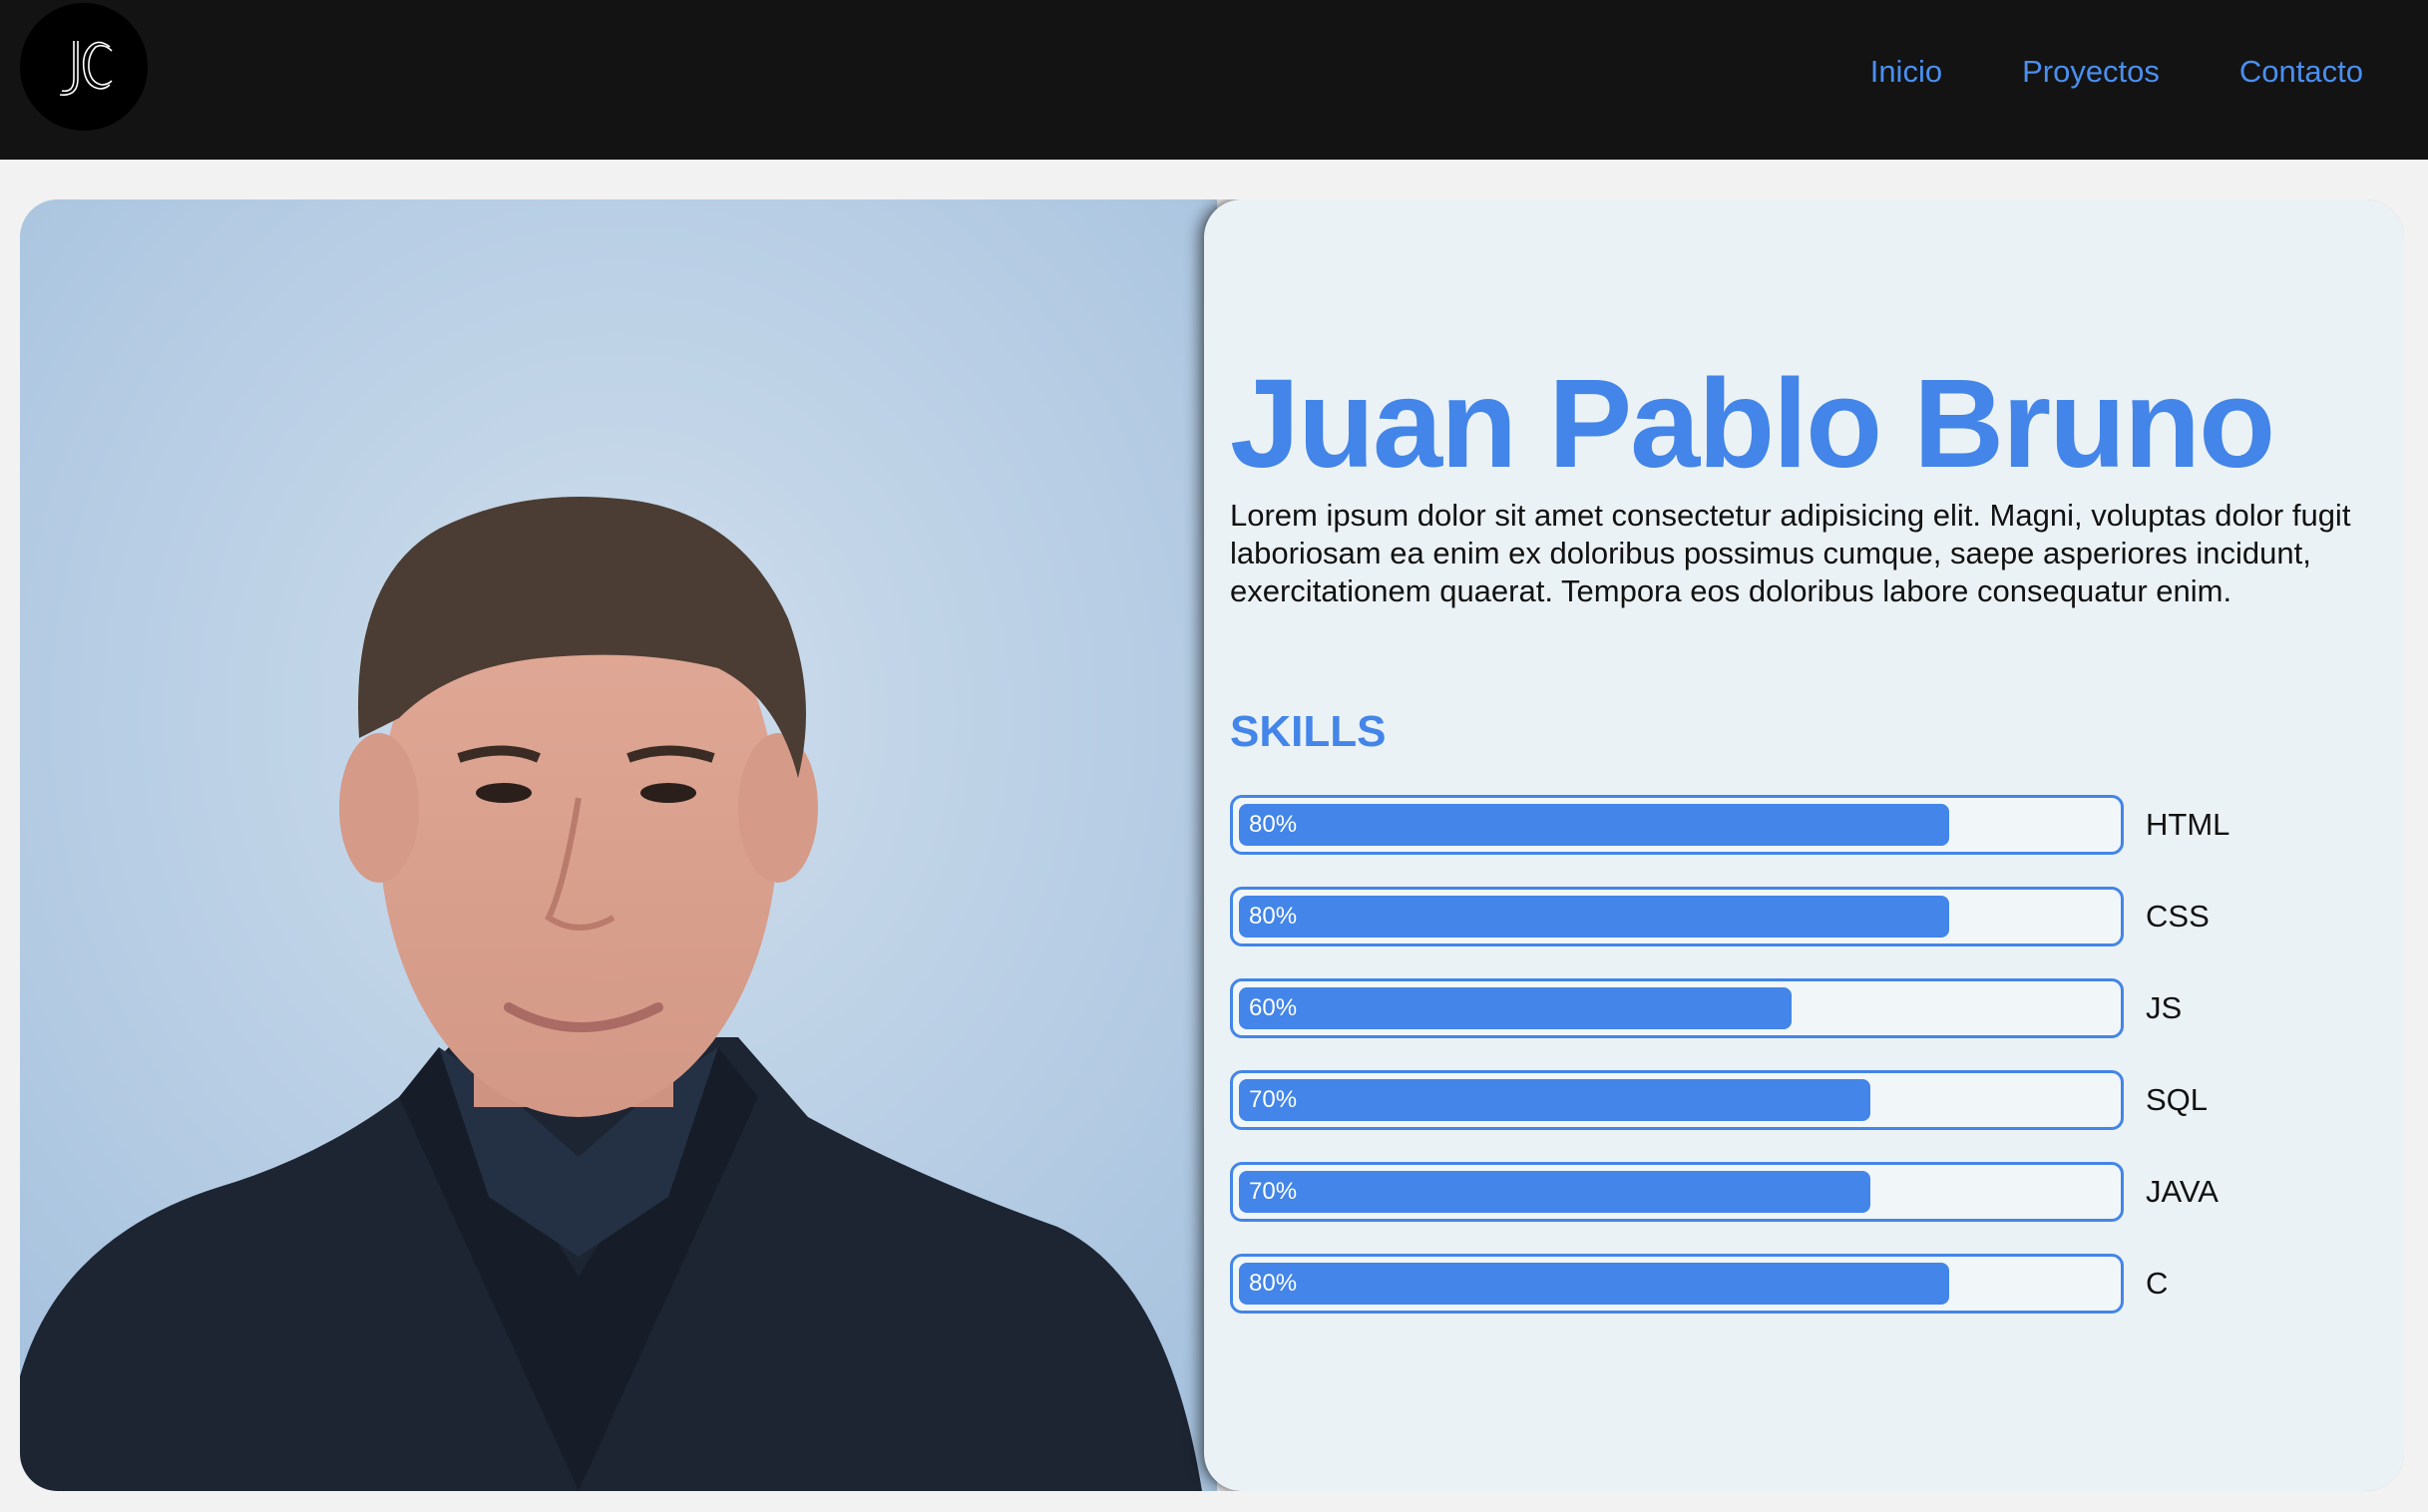 The height and width of the screenshot is (1512, 2428). Describe the element at coordinates (1214, 80) in the screenshot. I see `navbar: JC Inicio Proyectos Contacto` at that location.